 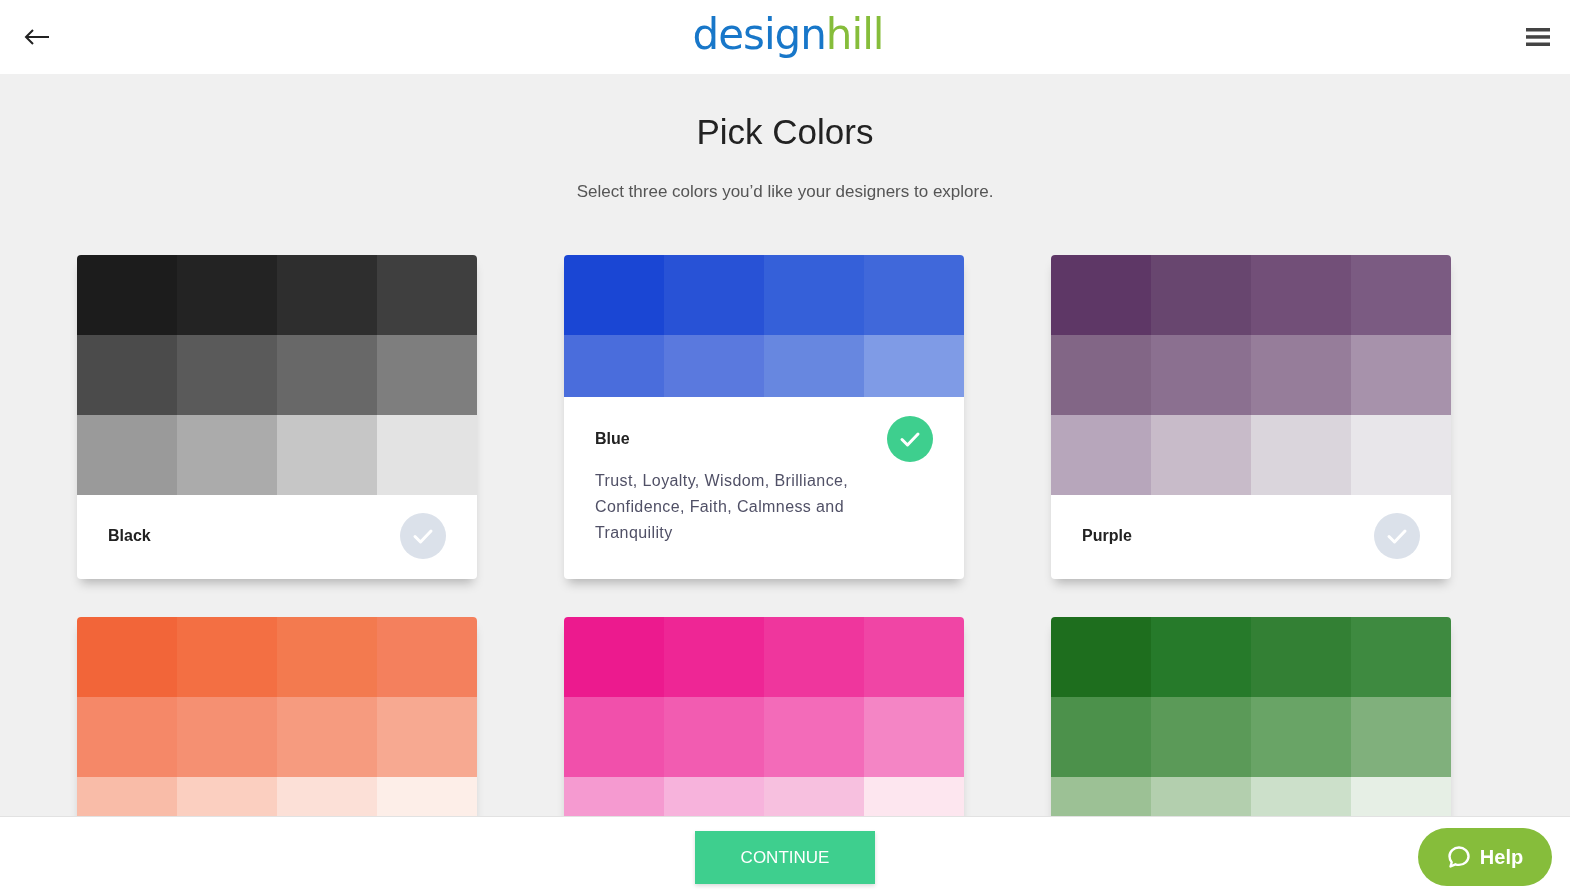 I want to click on back-arrow-icon, so click(x=37, y=37).